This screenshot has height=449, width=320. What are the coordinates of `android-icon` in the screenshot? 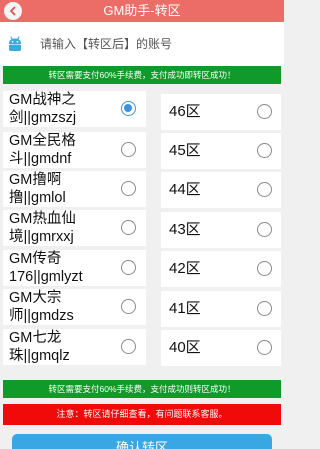 It's located at (15, 43).